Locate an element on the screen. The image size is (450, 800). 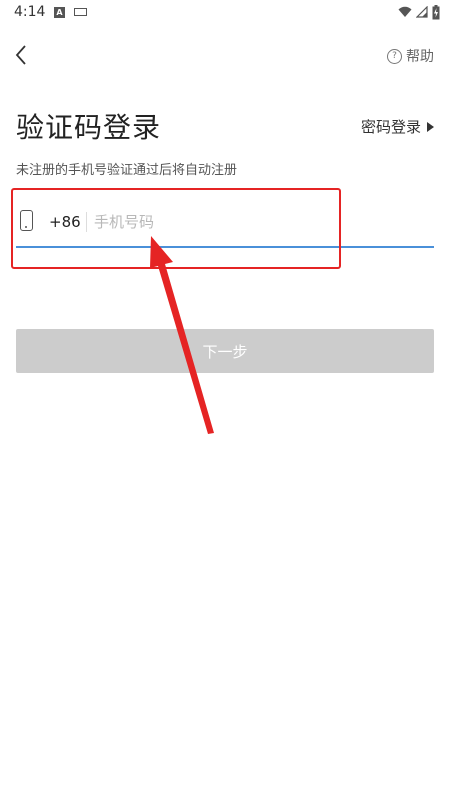
password-login-link: 密码登录 is located at coordinates (397, 126).